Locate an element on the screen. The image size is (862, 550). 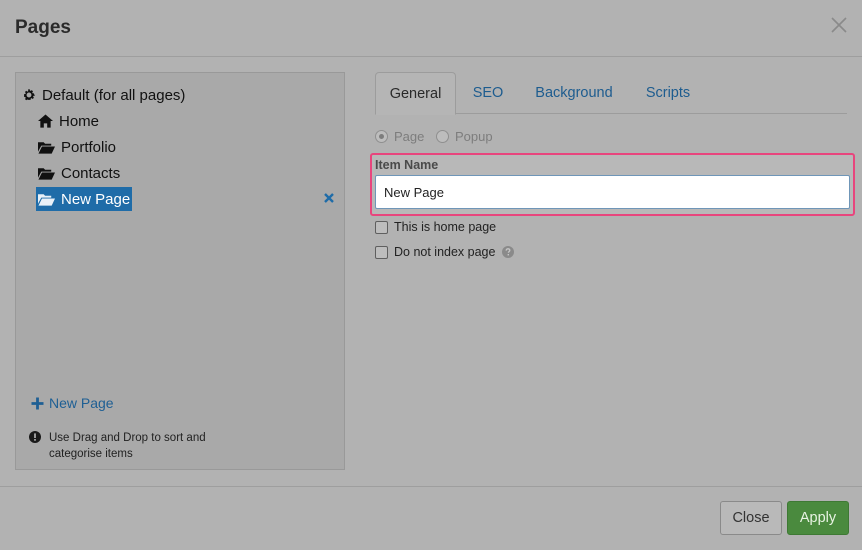
settings-tabs: General SEO Background Scripts is located at coordinates (611, 93).